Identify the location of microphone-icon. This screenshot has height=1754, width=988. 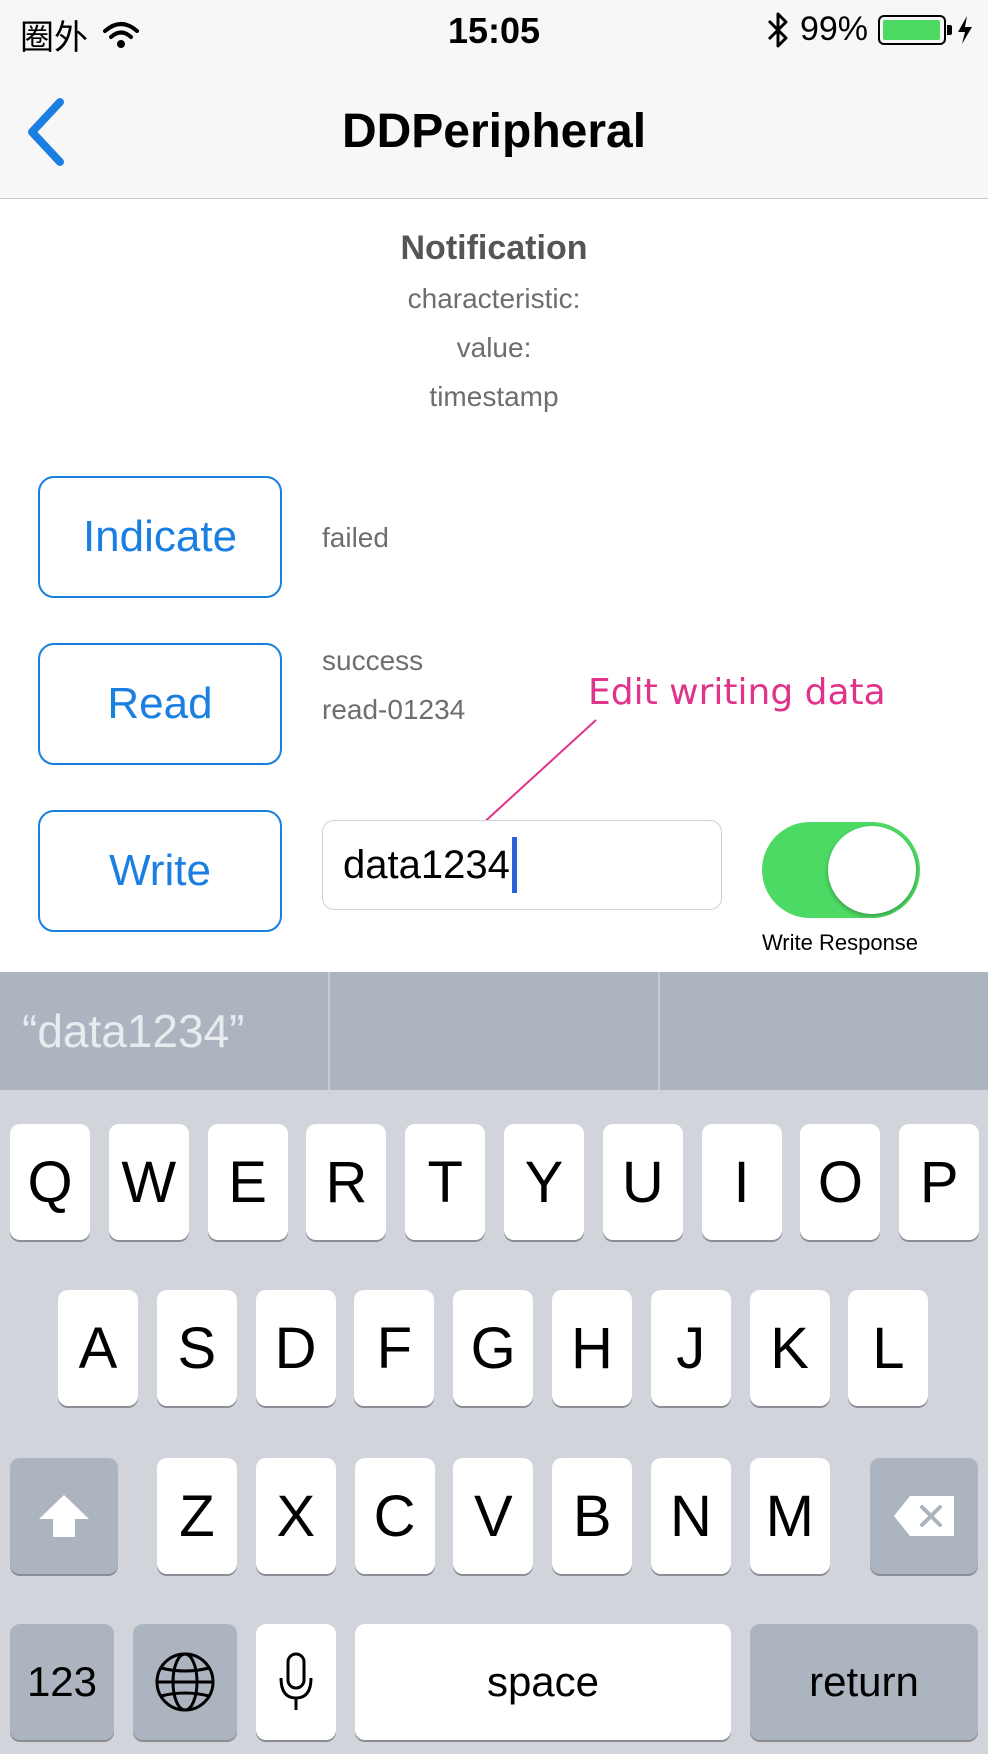
(296, 1681).